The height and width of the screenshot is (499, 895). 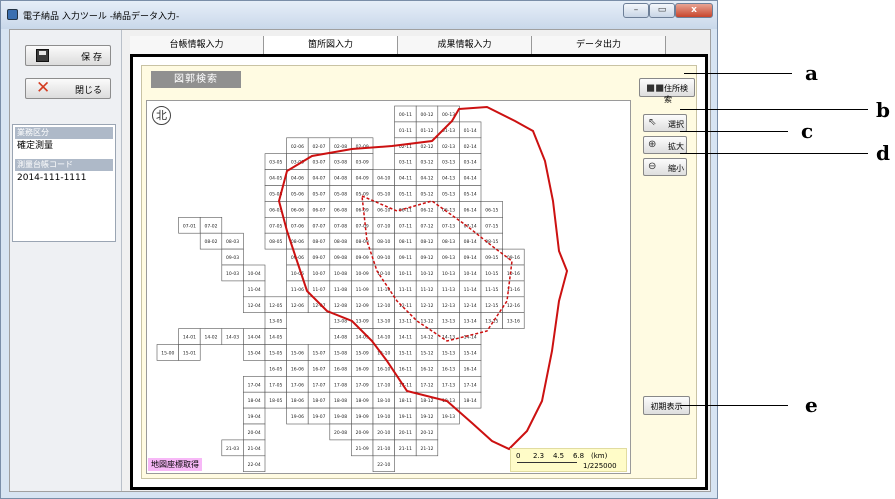 I want to click on map-sheet-cell: 21-03, so click(x=232, y=448).